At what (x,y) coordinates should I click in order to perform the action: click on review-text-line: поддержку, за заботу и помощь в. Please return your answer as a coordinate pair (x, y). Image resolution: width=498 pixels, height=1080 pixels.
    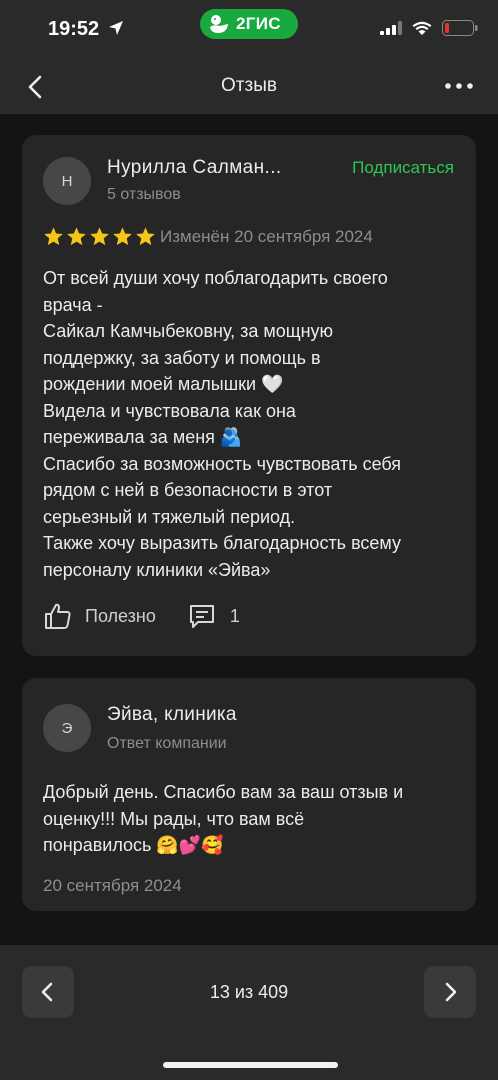
    Looking at the image, I should click on (182, 357).